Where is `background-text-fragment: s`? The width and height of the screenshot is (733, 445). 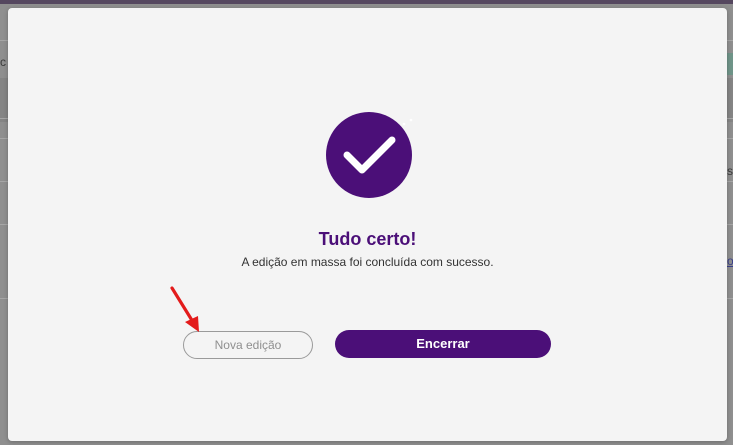
background-text-fragment: s is located at coordinates (730, 171).